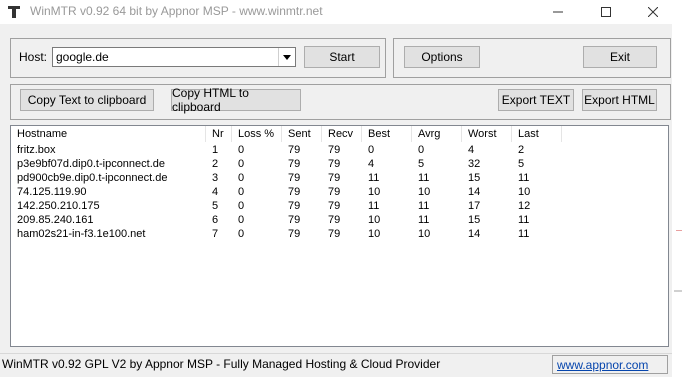  What do you see at coordinates (55, 220) in the screenshot?
I see `cell-hostname: 209.85.240.161` at bounding box center [55, 220].